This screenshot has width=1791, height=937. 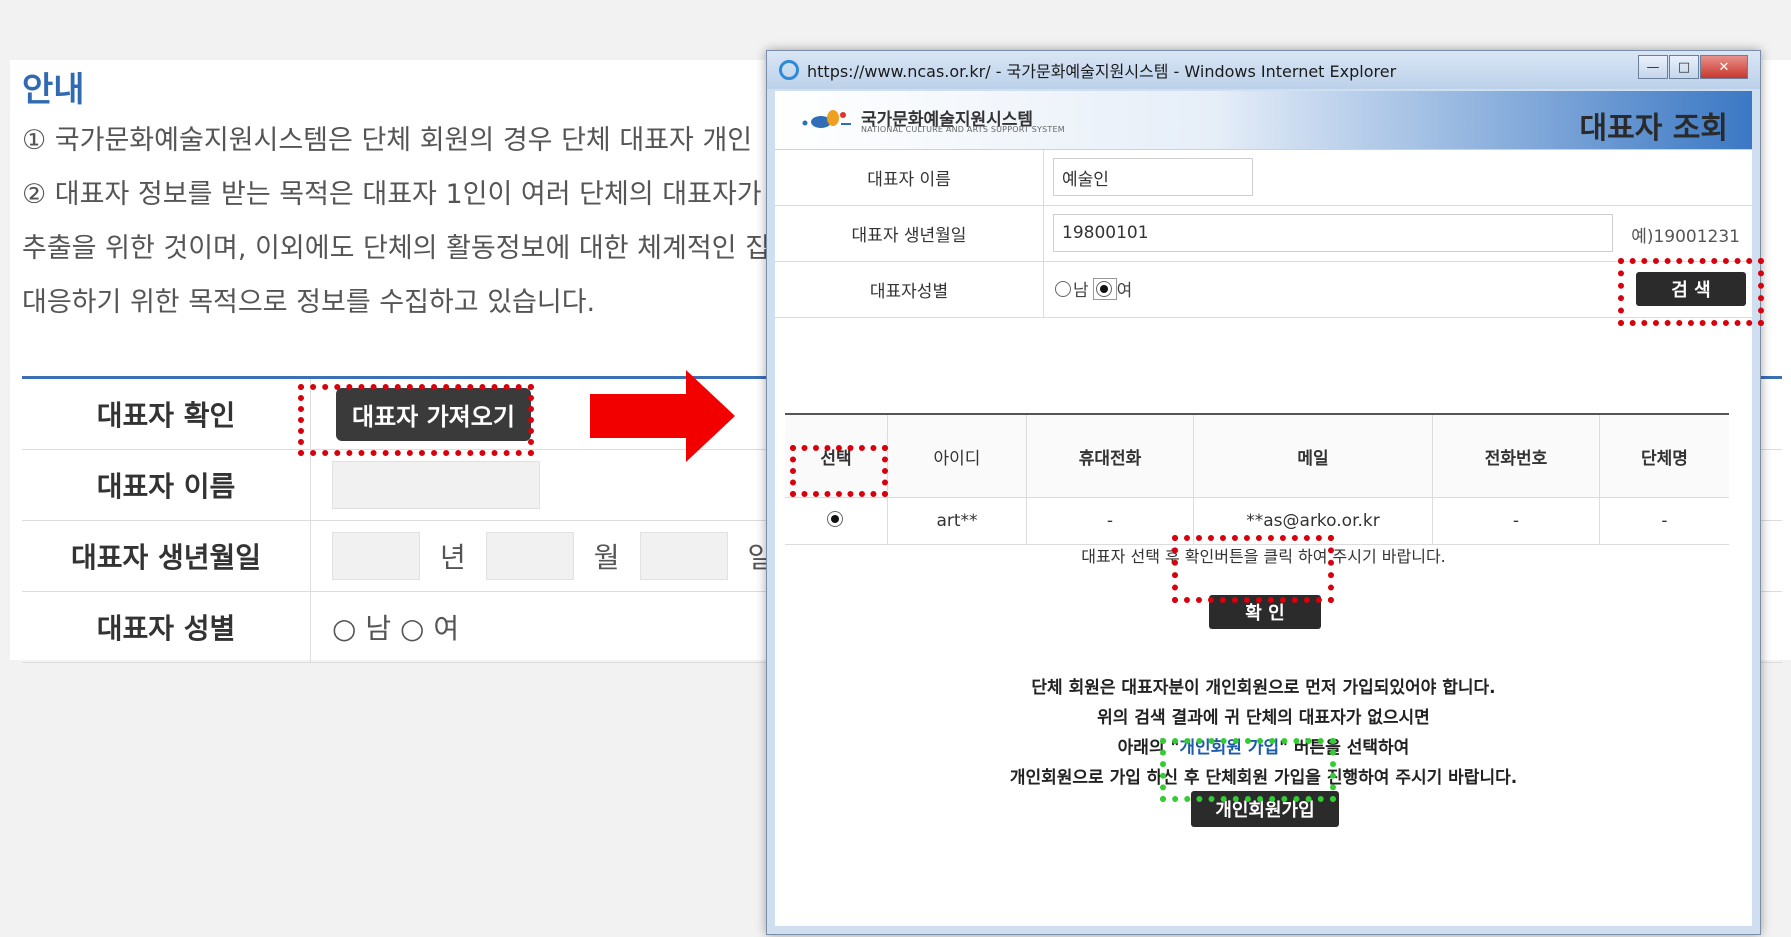 I want to click on gender-female-label: 여, so click(x=1124, y=291).